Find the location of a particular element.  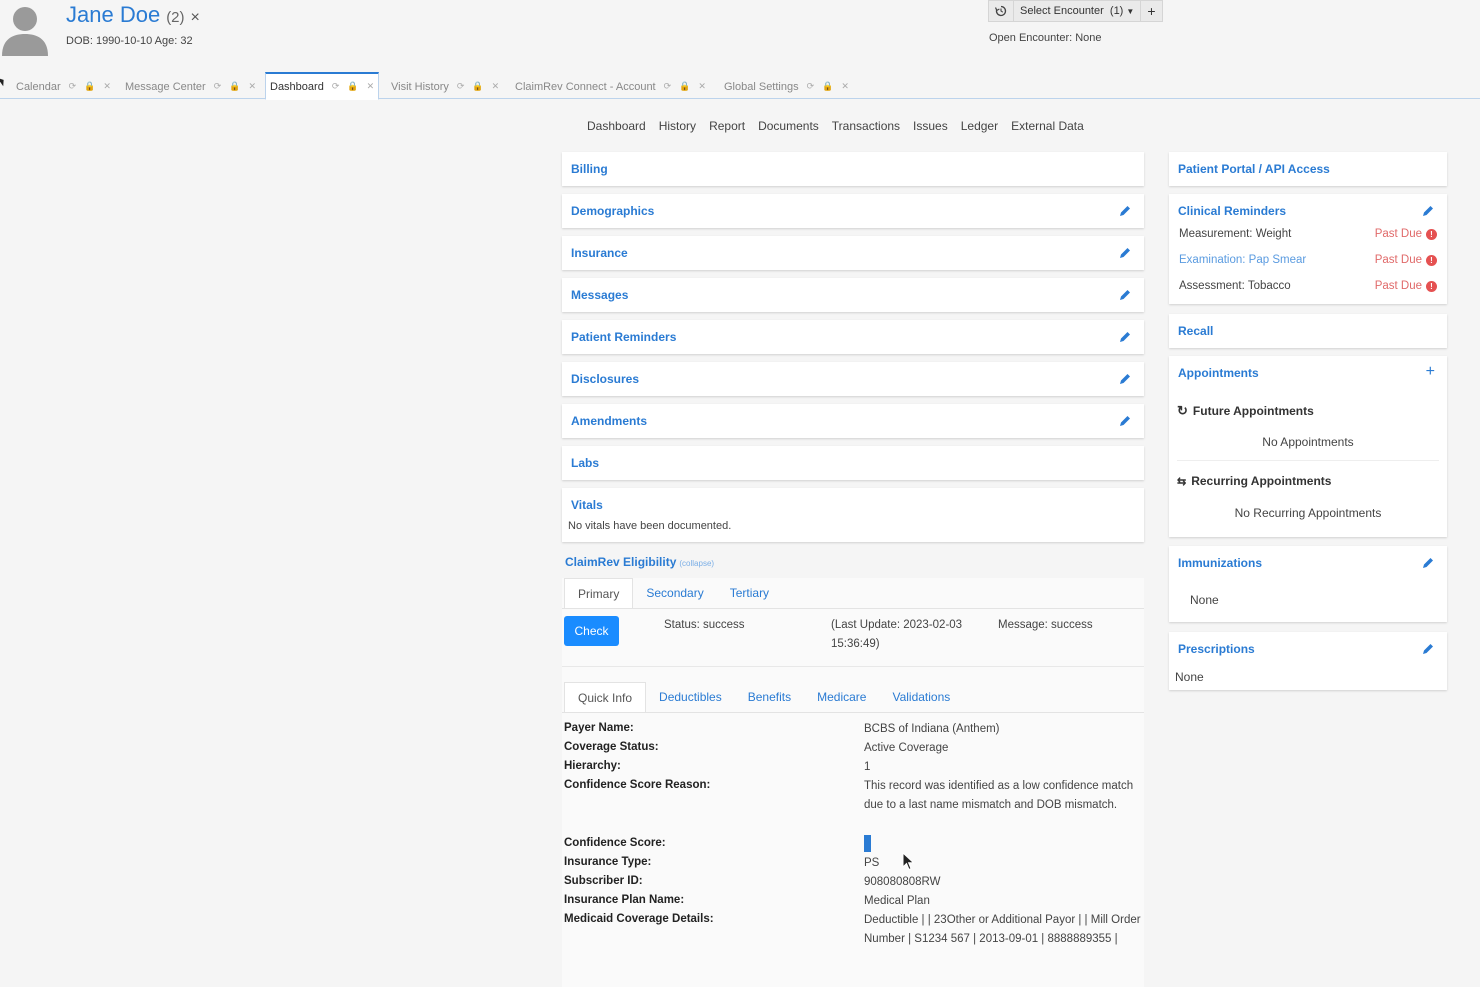

avatar is located at coordinates (25, 31).